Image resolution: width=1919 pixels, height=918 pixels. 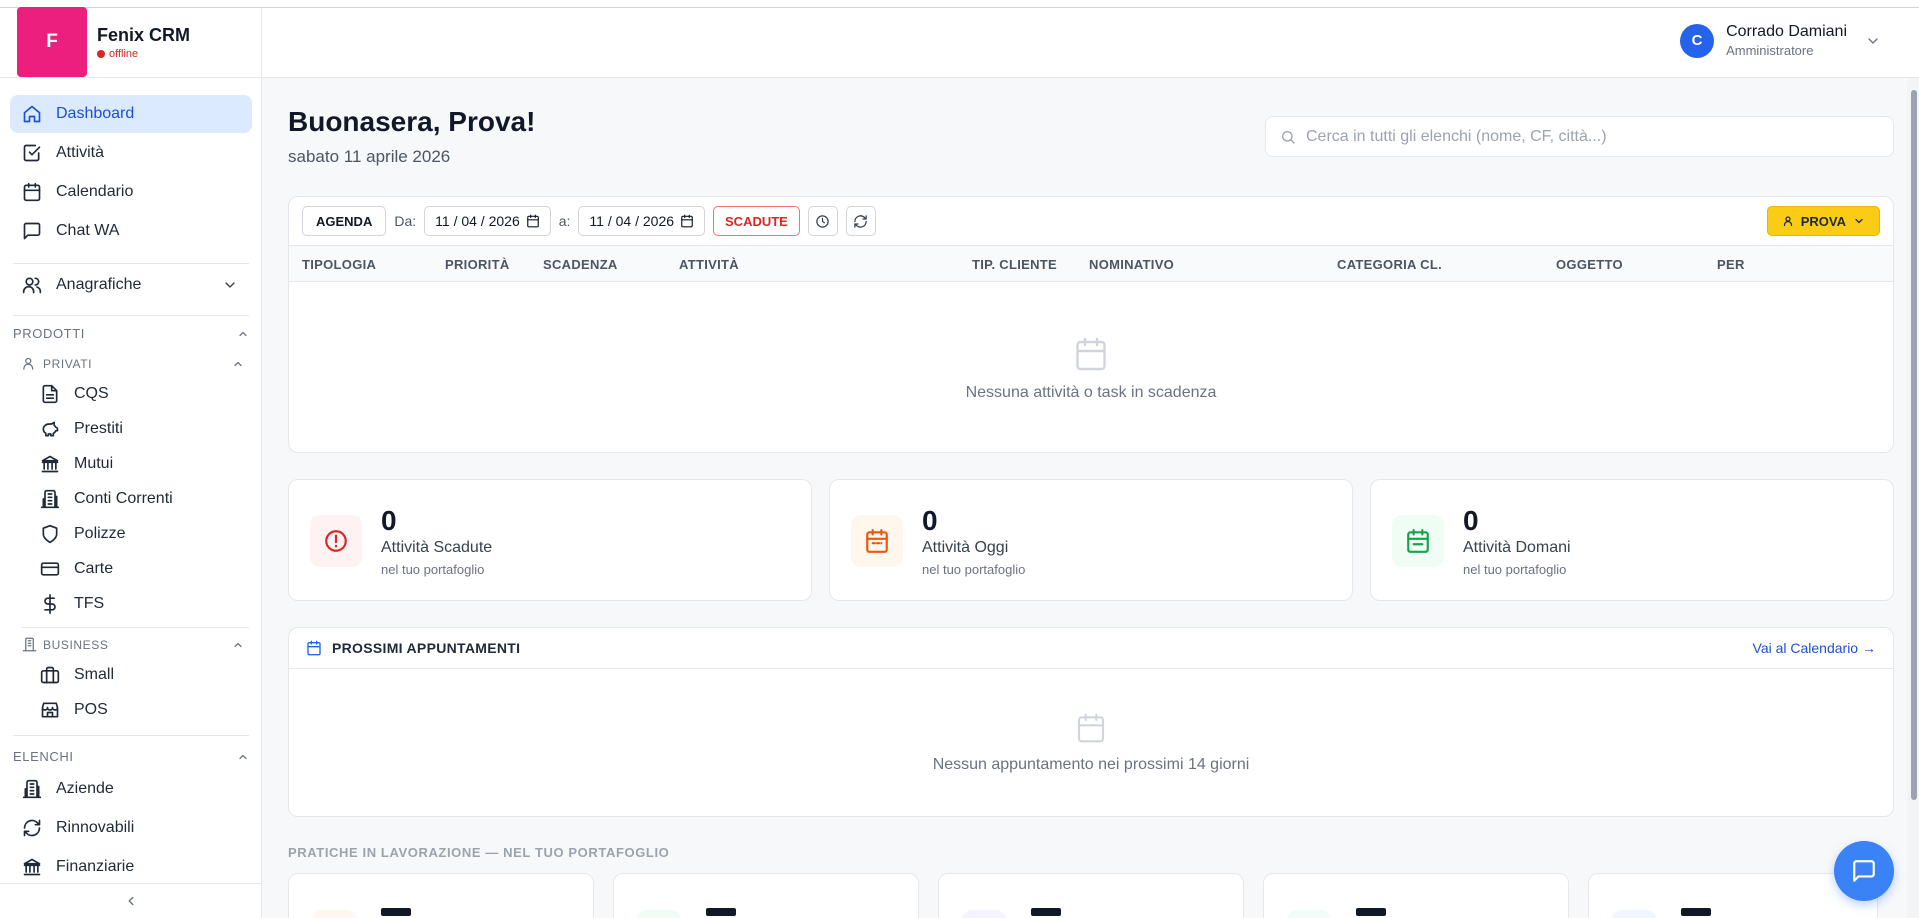 What do you see at coordinates (32, 153) in the screenshot?
I see `check-square-icon` at bounding box center [32, 153].